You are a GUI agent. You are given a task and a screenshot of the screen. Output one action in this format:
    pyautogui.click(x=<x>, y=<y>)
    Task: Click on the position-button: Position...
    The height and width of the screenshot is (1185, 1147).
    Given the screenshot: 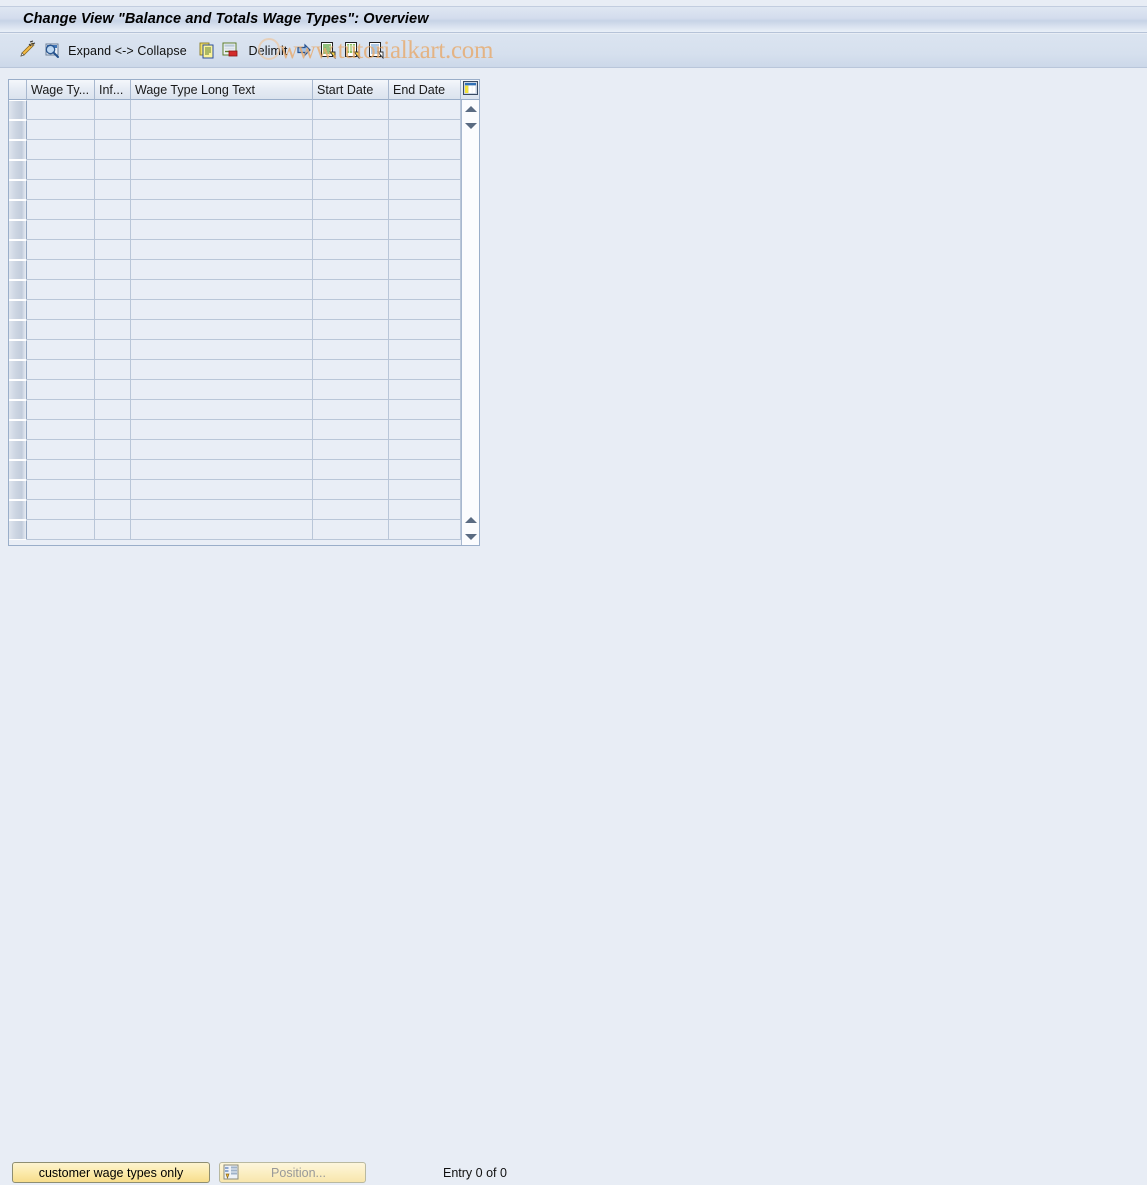 What is the action you would take?
    pyautogui.click(x=292, y=1172)
    